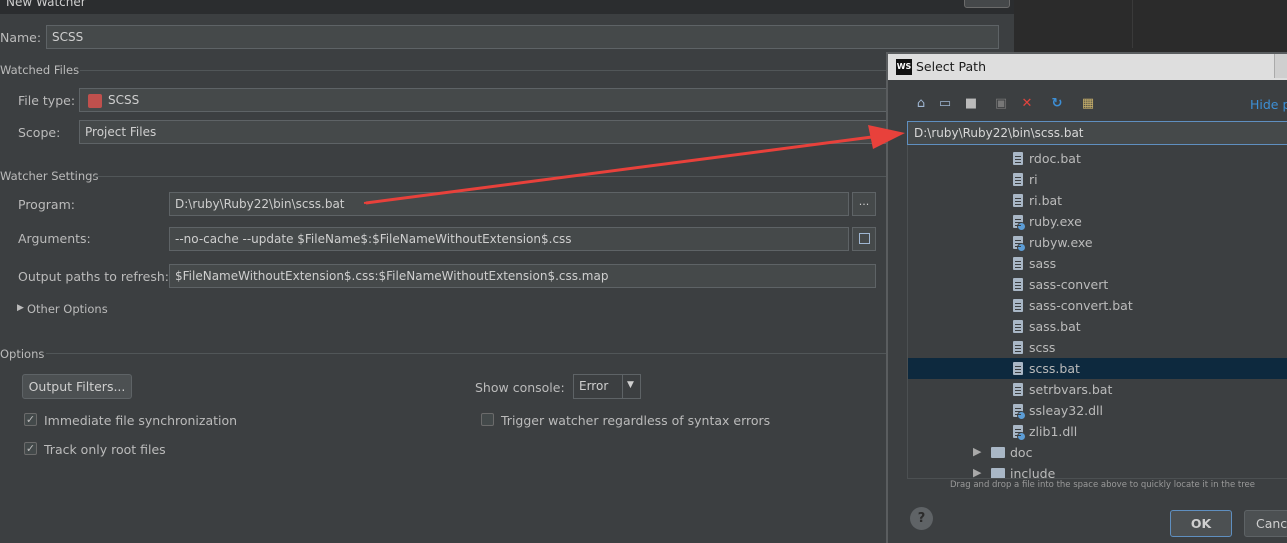 The height and width of the screenshot is (543, 1287). Describe the element at coordinates (1097, 431) in the screenshot. I see `tree-file-row: zlib1.dll` at that location.